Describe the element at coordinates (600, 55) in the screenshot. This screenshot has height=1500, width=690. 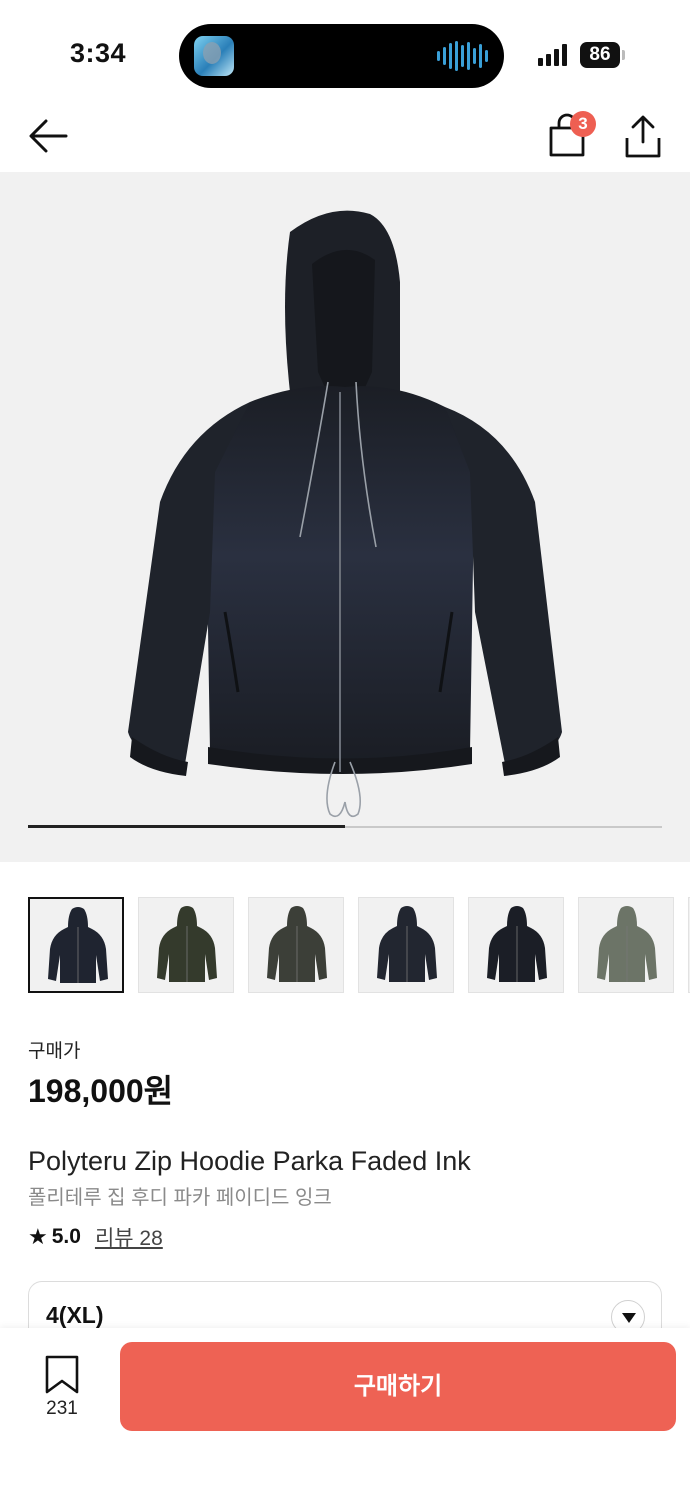
I see `battery-icon: 86` at that location.